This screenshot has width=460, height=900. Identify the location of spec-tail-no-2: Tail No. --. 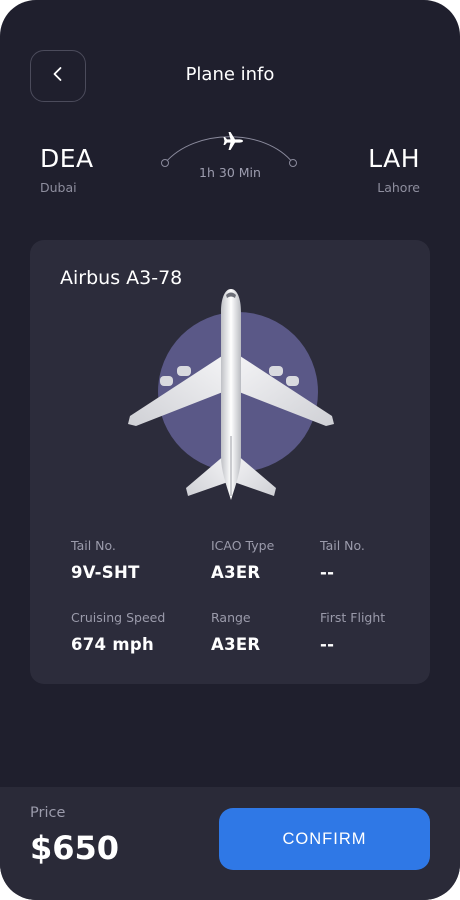
(342, 560).